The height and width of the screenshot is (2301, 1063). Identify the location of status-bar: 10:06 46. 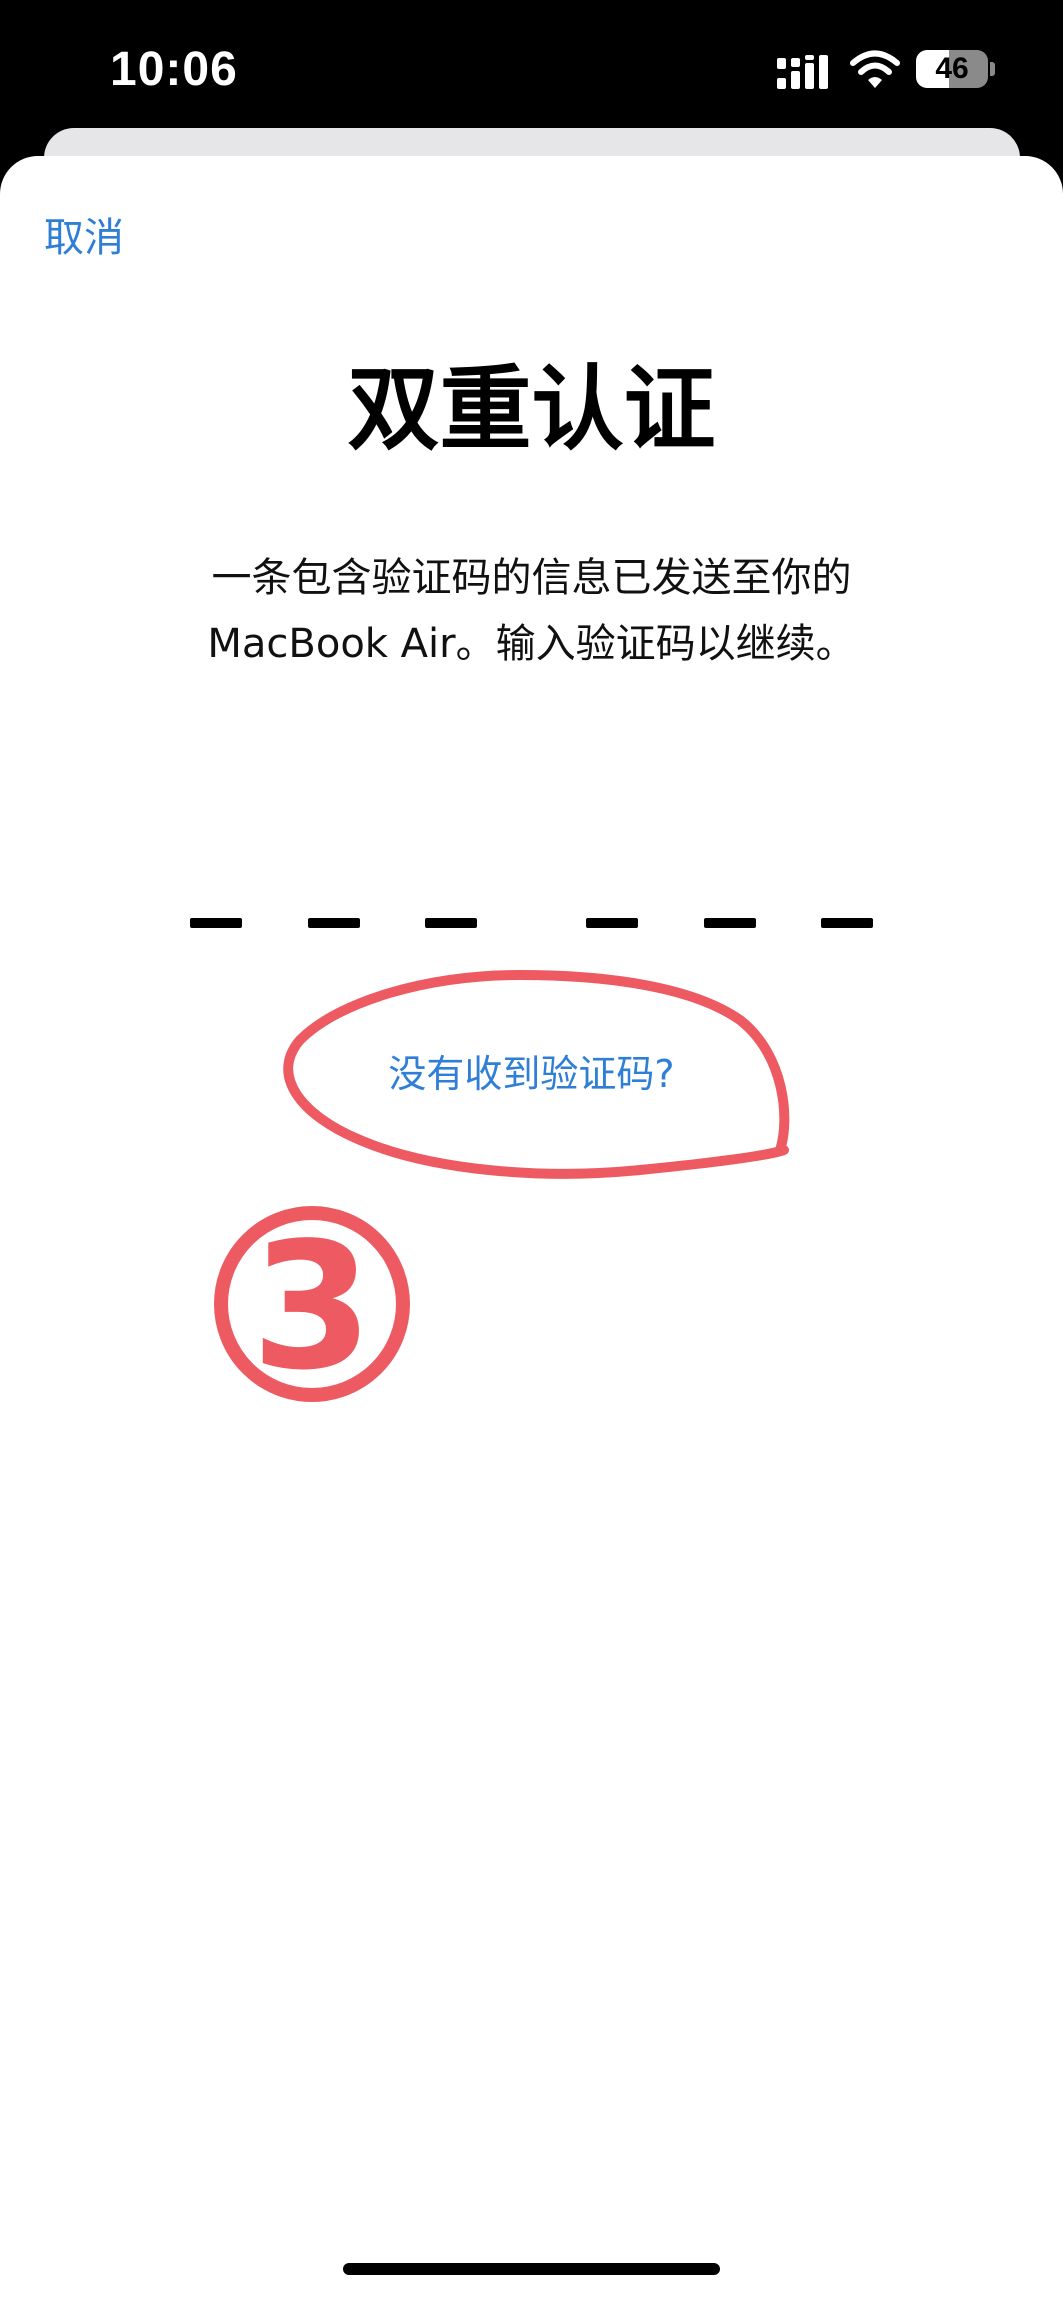
(531, 70).